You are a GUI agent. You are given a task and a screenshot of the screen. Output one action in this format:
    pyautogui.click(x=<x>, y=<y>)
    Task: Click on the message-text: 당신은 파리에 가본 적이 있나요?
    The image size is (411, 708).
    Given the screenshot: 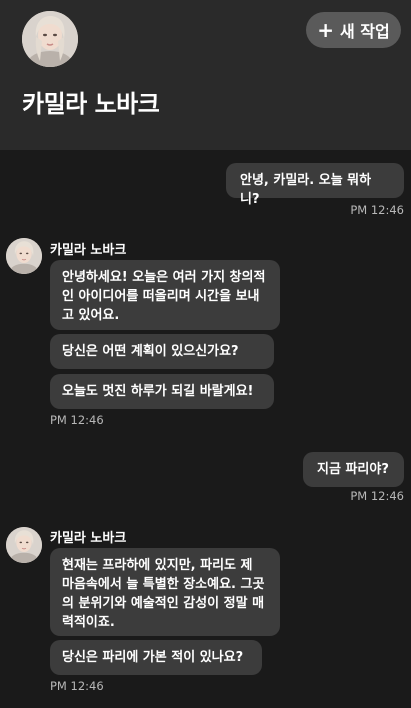 What is the action you would take?
    pyautogui.click(x=153, y=657)
    